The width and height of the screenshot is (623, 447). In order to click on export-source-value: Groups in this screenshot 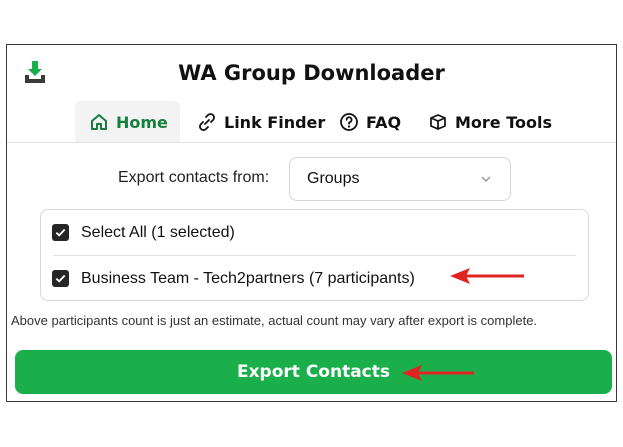, I will do `click(333, 178)`.